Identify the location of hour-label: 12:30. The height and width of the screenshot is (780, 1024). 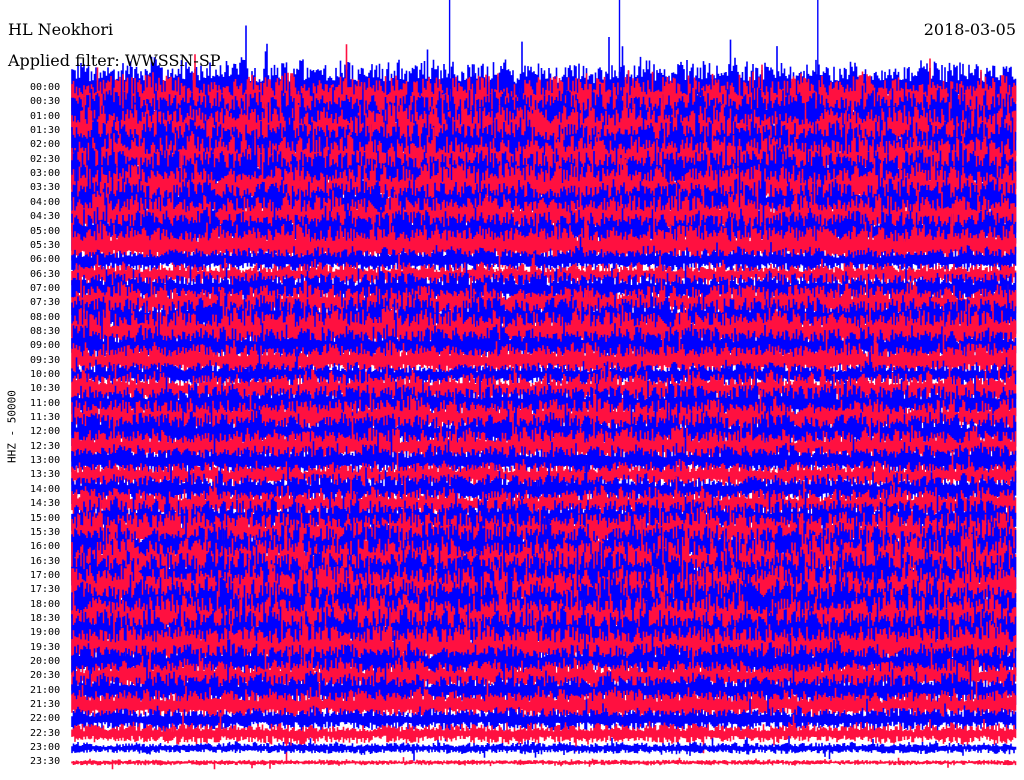
(45, 446).